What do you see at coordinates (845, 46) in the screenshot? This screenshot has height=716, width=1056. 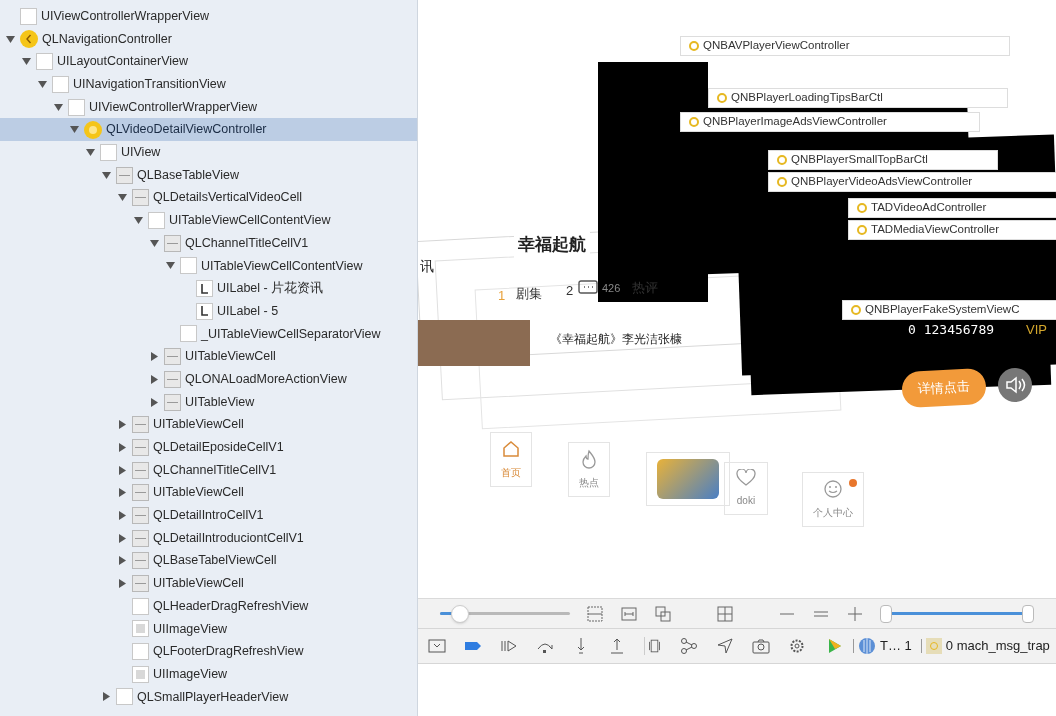 I see `view-controller-layer: QNBAVPlayerViewController` at bounding box center [845, 46].